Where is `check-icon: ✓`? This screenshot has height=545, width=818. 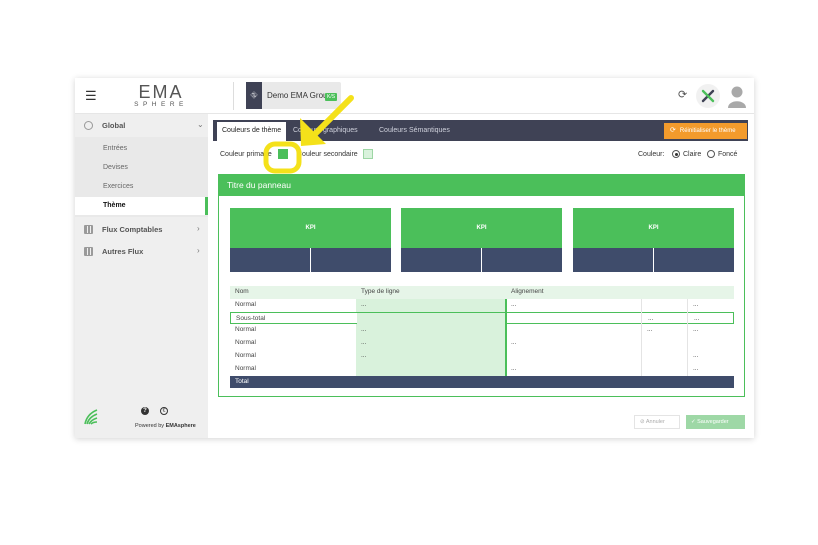
check-icon: ✓ is located at coordinates (693, 422).